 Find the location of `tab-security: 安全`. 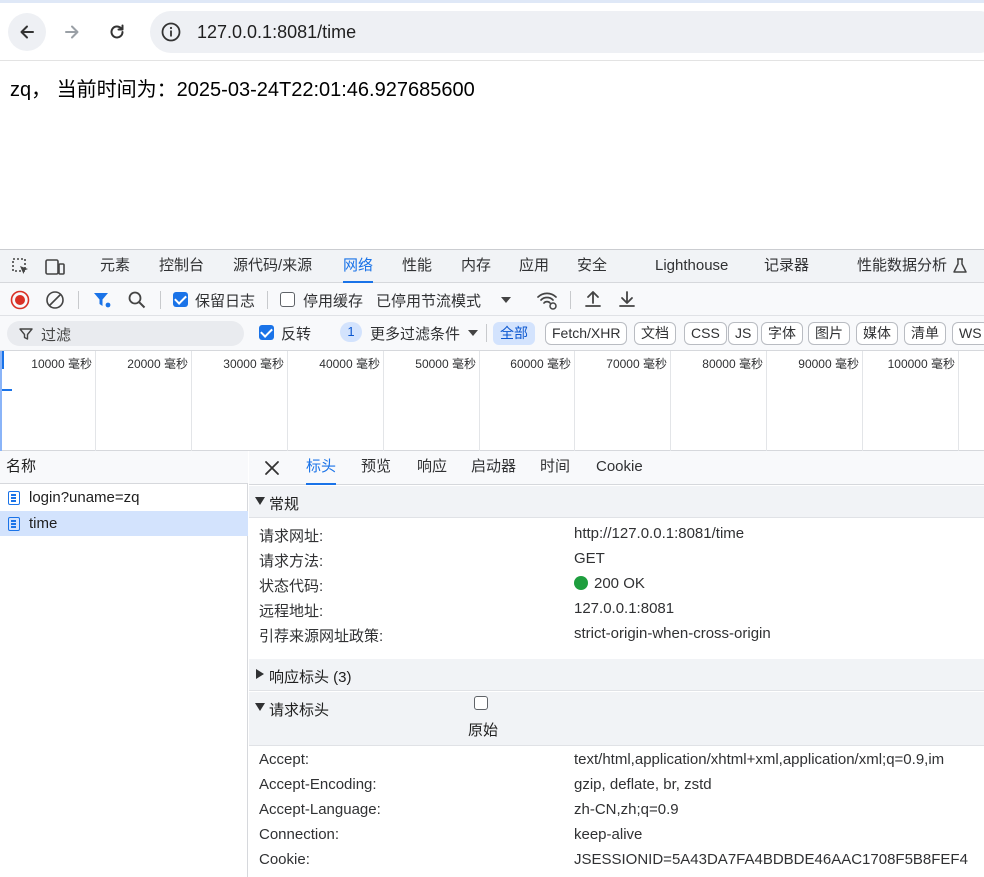

tab-security: 安全 is located at coordinates (592, 266).